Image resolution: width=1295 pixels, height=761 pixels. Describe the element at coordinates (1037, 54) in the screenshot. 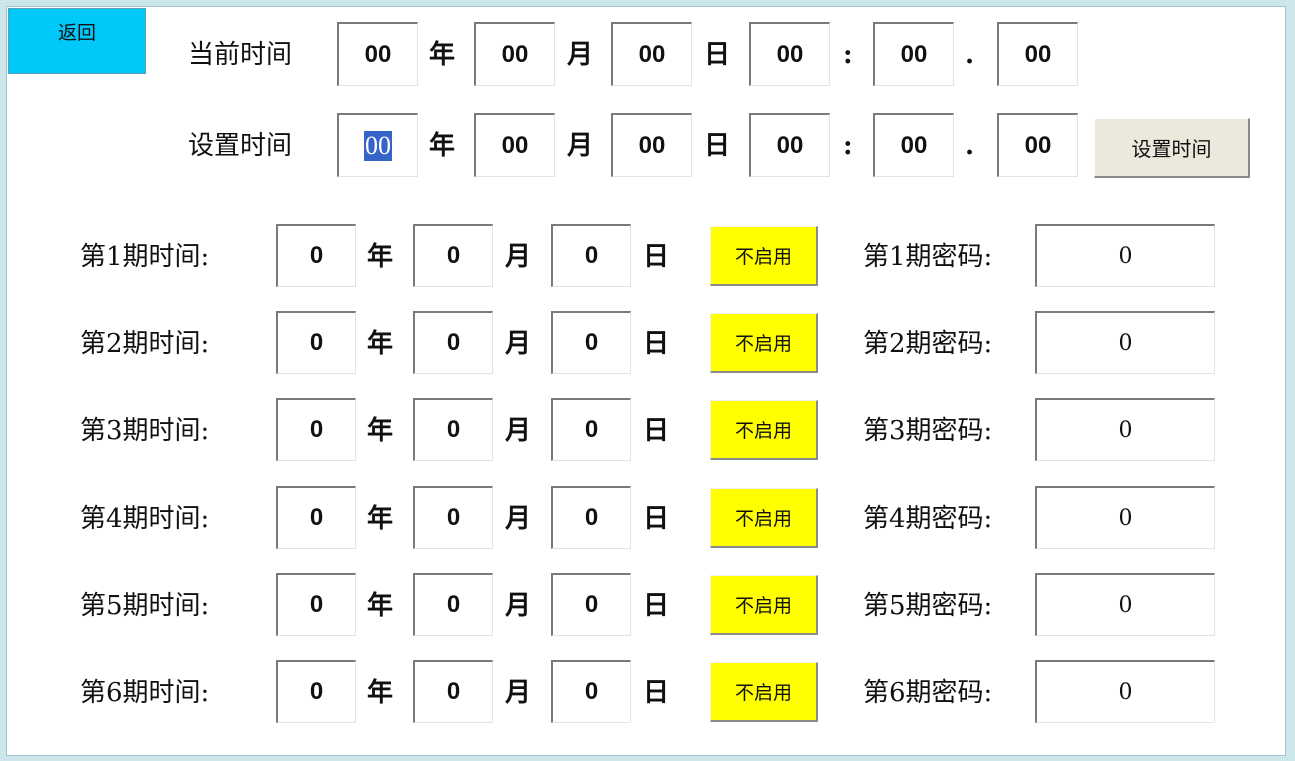

I see `current-second-field: 00` at that location.